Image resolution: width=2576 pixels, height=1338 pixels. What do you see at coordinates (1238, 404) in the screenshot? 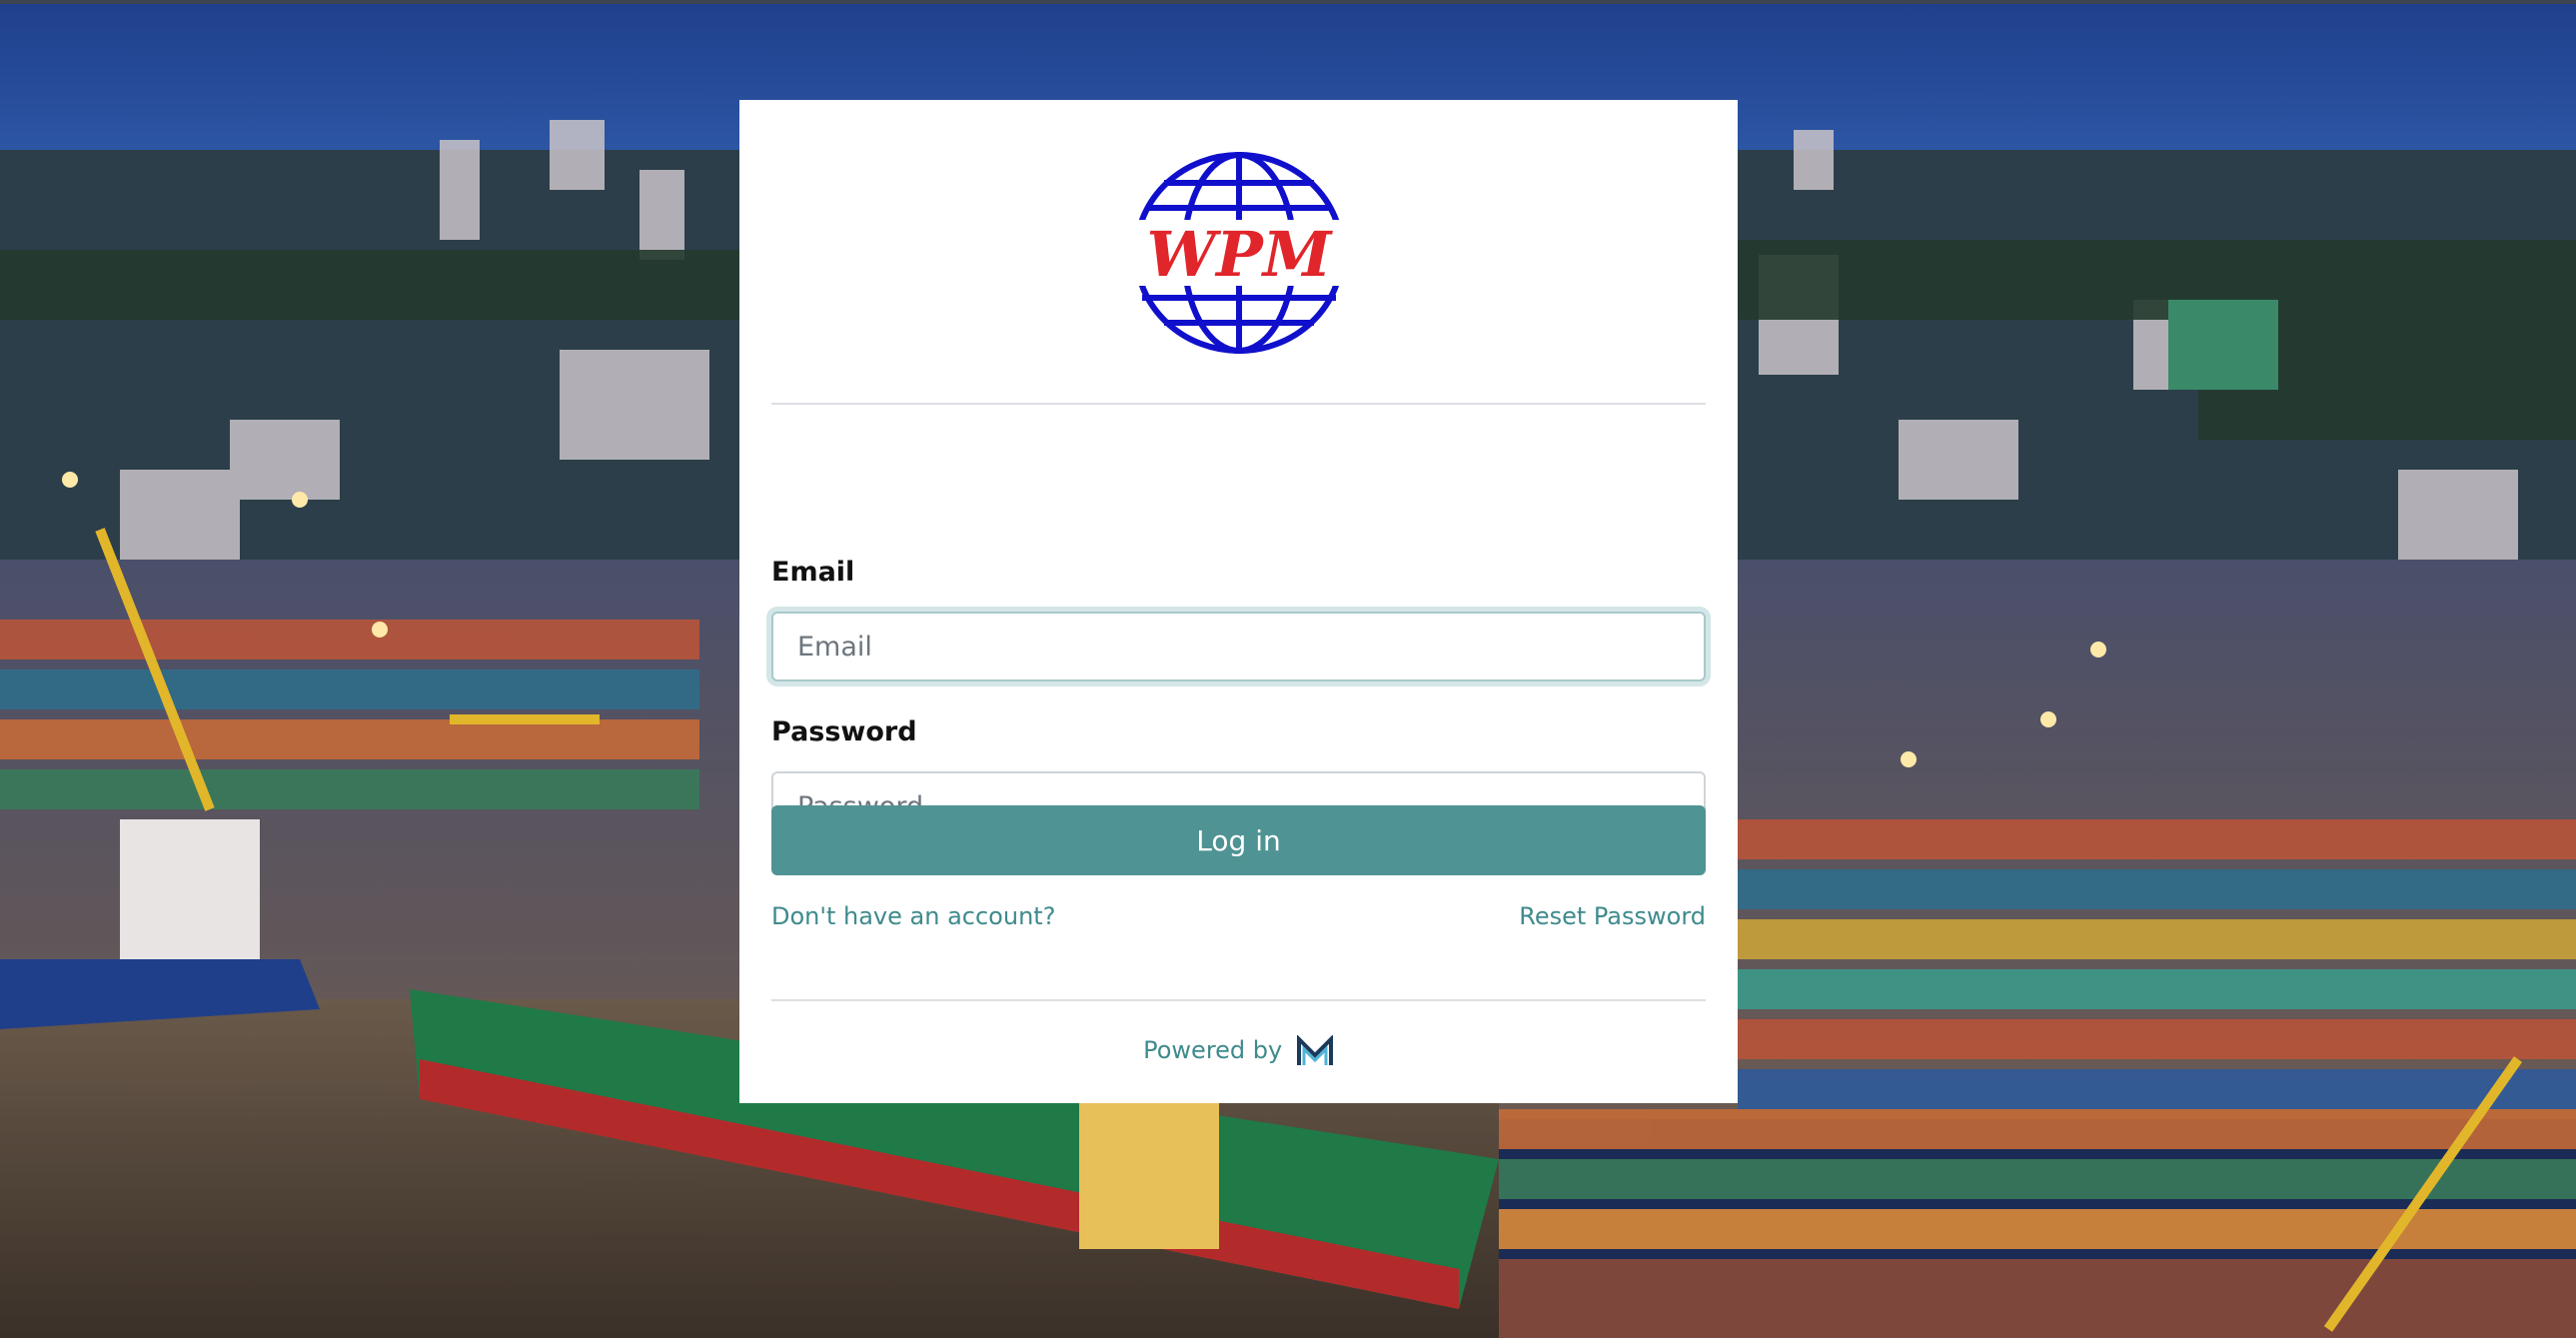
I see `header-divider` at bounding box center [1238, 404].